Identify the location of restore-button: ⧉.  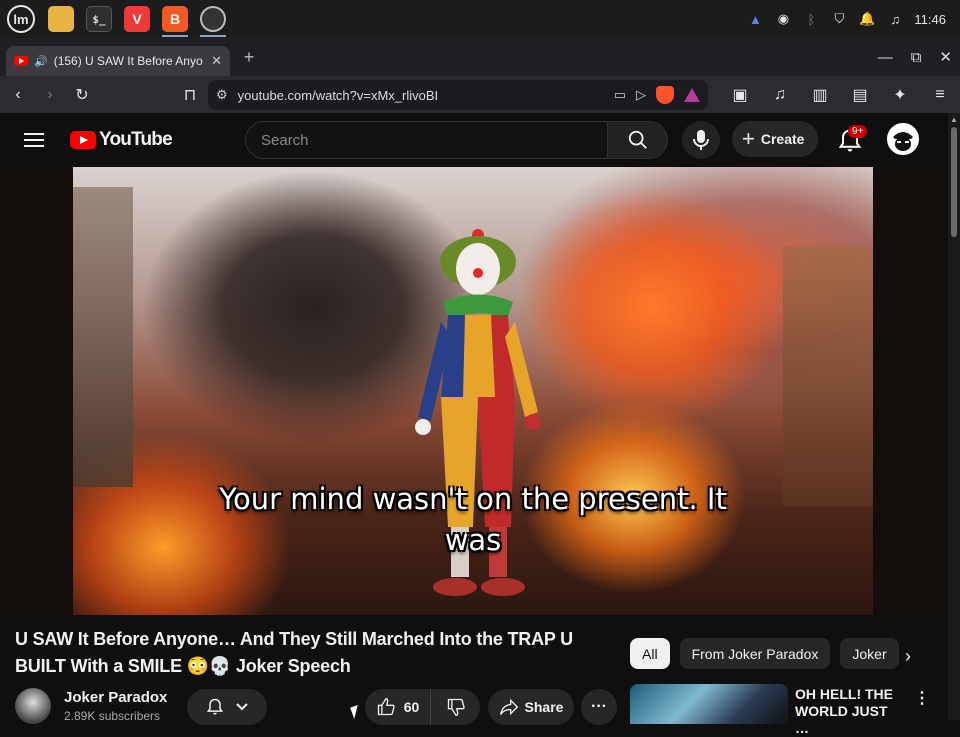
(916, 57).